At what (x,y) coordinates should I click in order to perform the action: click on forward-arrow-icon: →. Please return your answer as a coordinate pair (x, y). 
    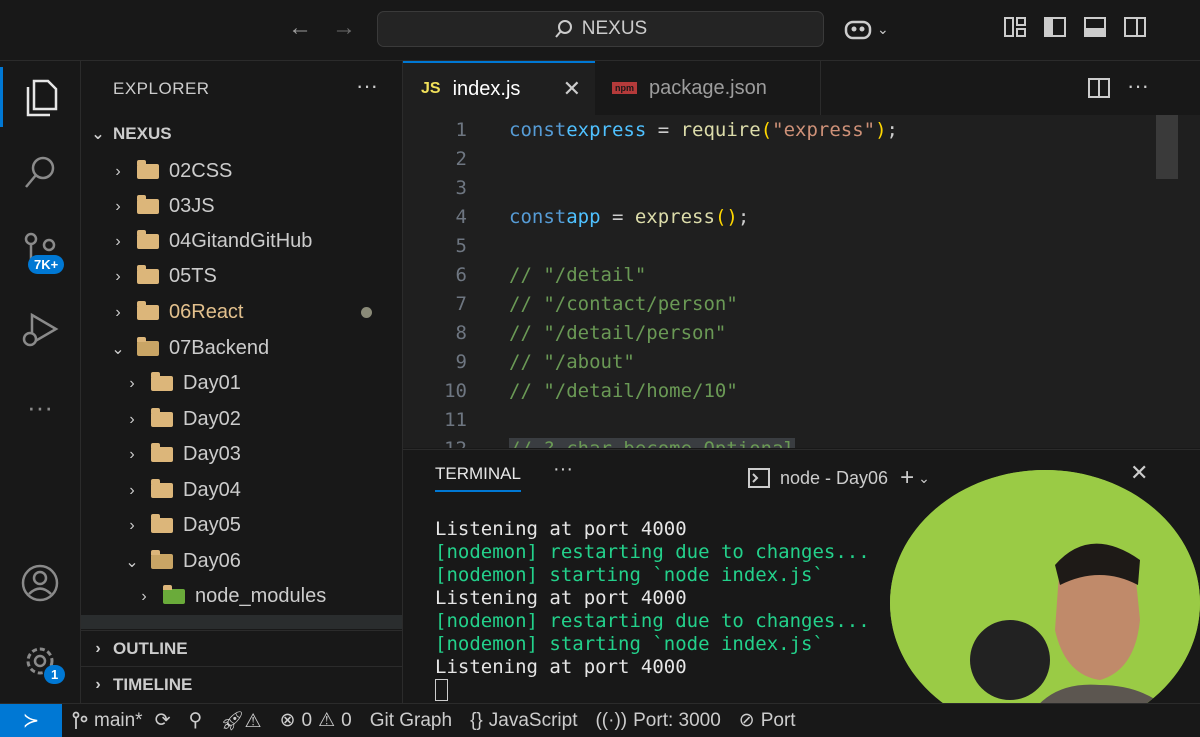
    Looking at the image, I should click on (344, 28).